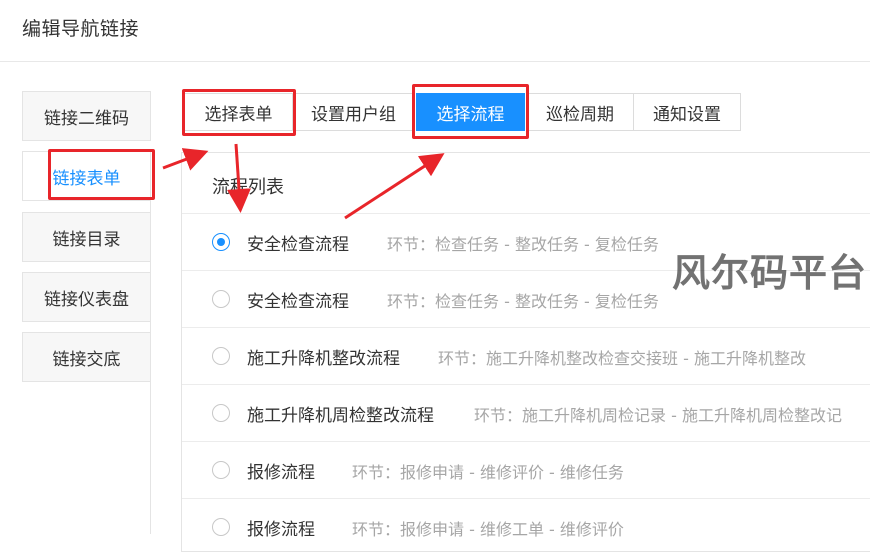 Image resolution: width=870 pixels, height=556 pixels. I want to click on page-title: 编辑导航链接, so click(81, 29).